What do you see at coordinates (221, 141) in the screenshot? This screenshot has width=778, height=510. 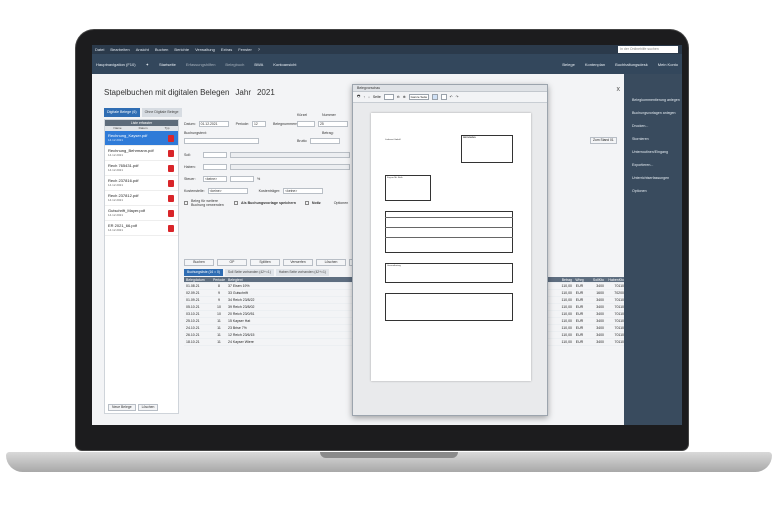 I see `buchungstext-field` at bounding box center [221, 141].